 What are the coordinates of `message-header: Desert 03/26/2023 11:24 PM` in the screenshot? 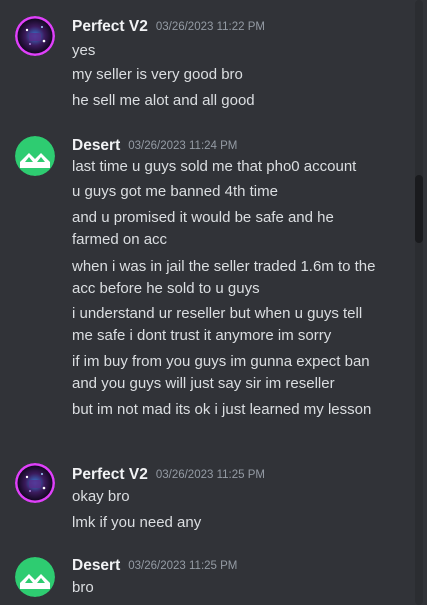 It's located at (154, 147).